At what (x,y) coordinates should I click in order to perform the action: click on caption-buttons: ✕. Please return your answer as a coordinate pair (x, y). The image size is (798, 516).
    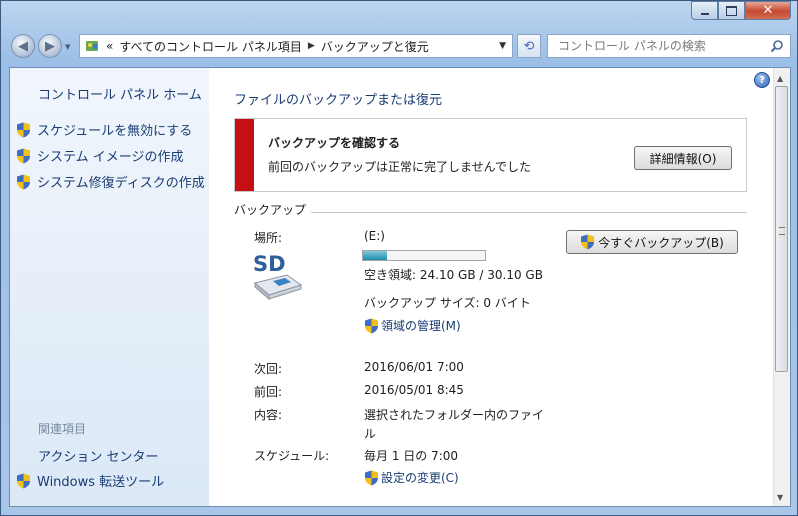
    Looking at the image, I should click on (741, 10).